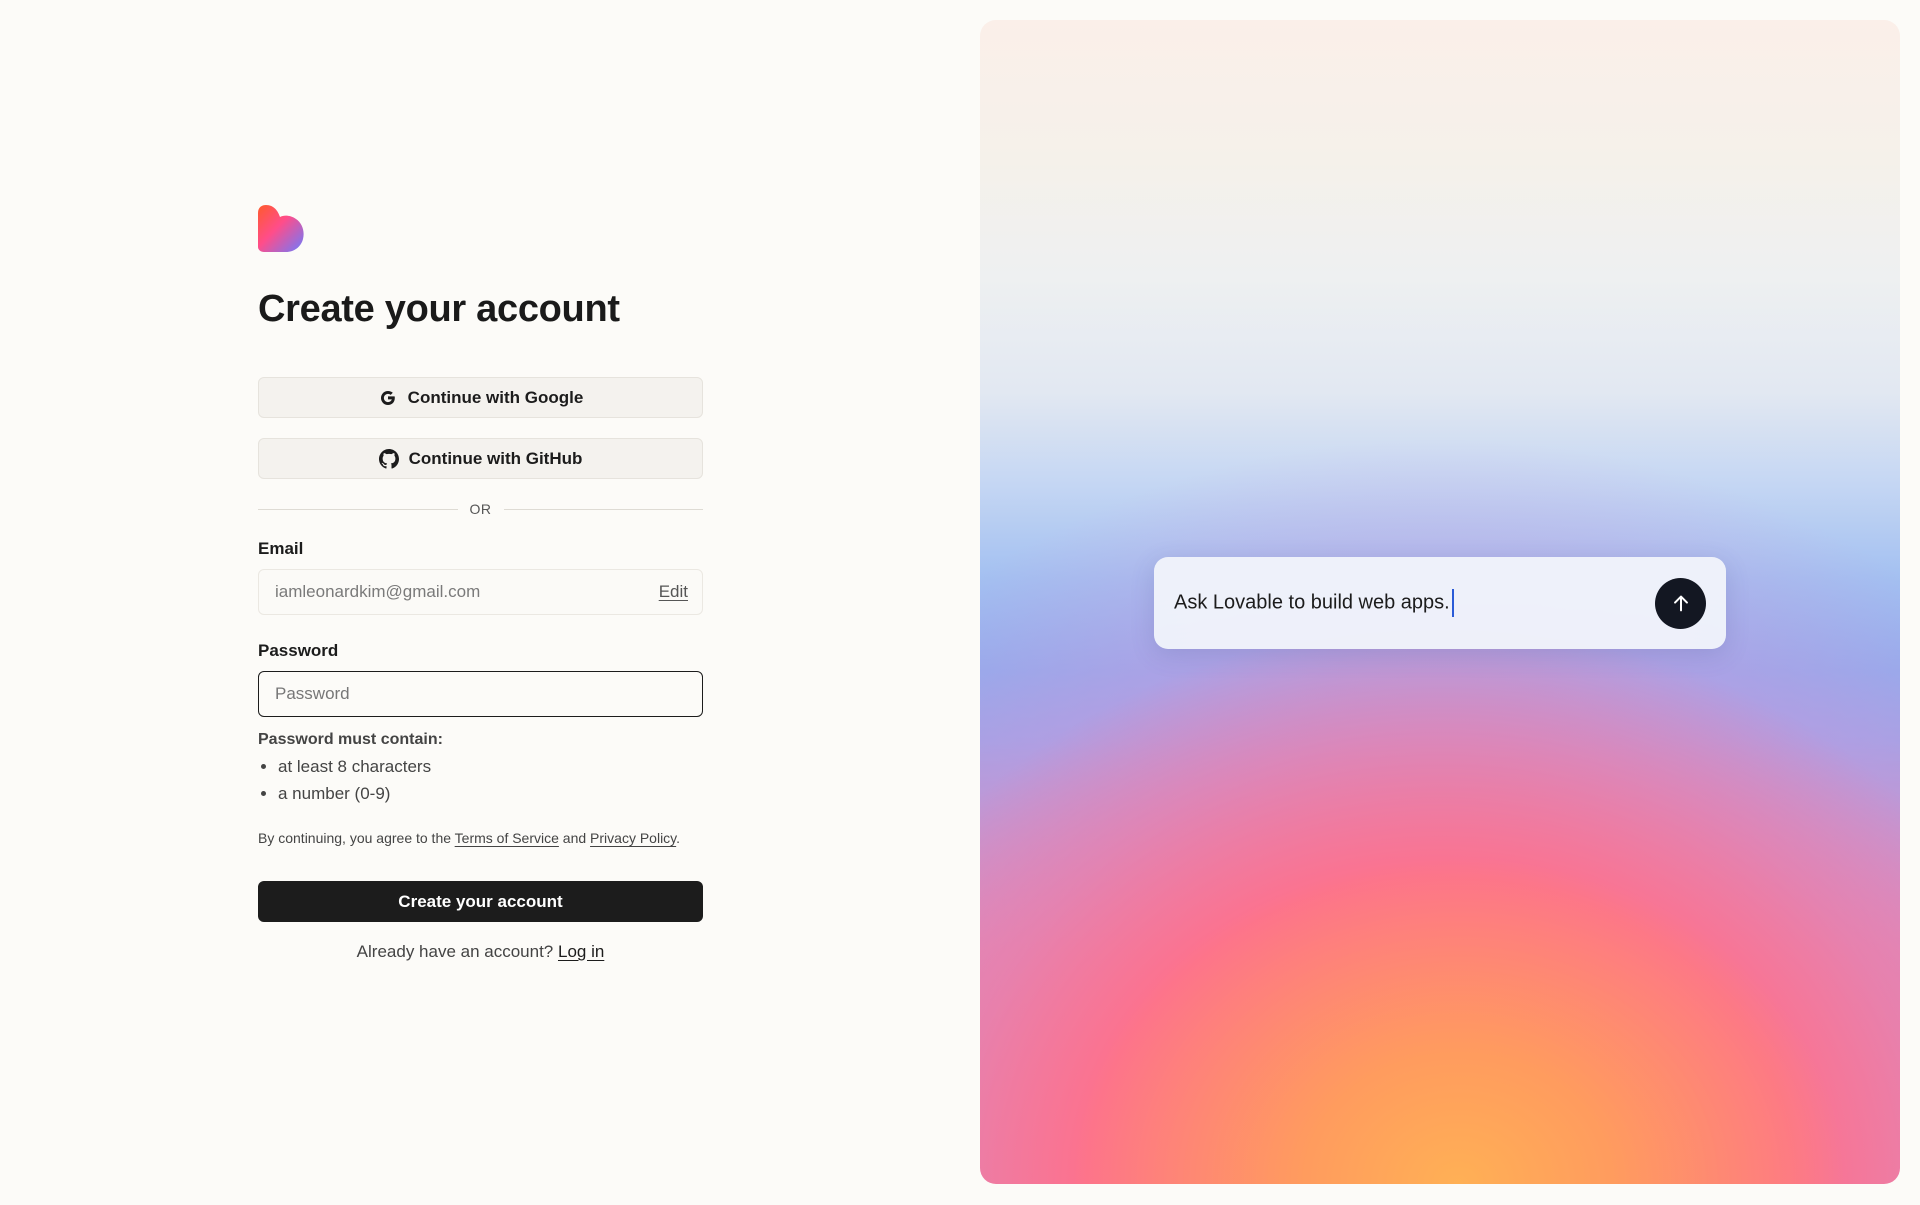 This screenshot has height=1205, width=1920. What do you see at coordinates (633, 838) in the screenshot?
I see `privacy-policy-link: Privacy Policy` at bounding box center [633, 838].